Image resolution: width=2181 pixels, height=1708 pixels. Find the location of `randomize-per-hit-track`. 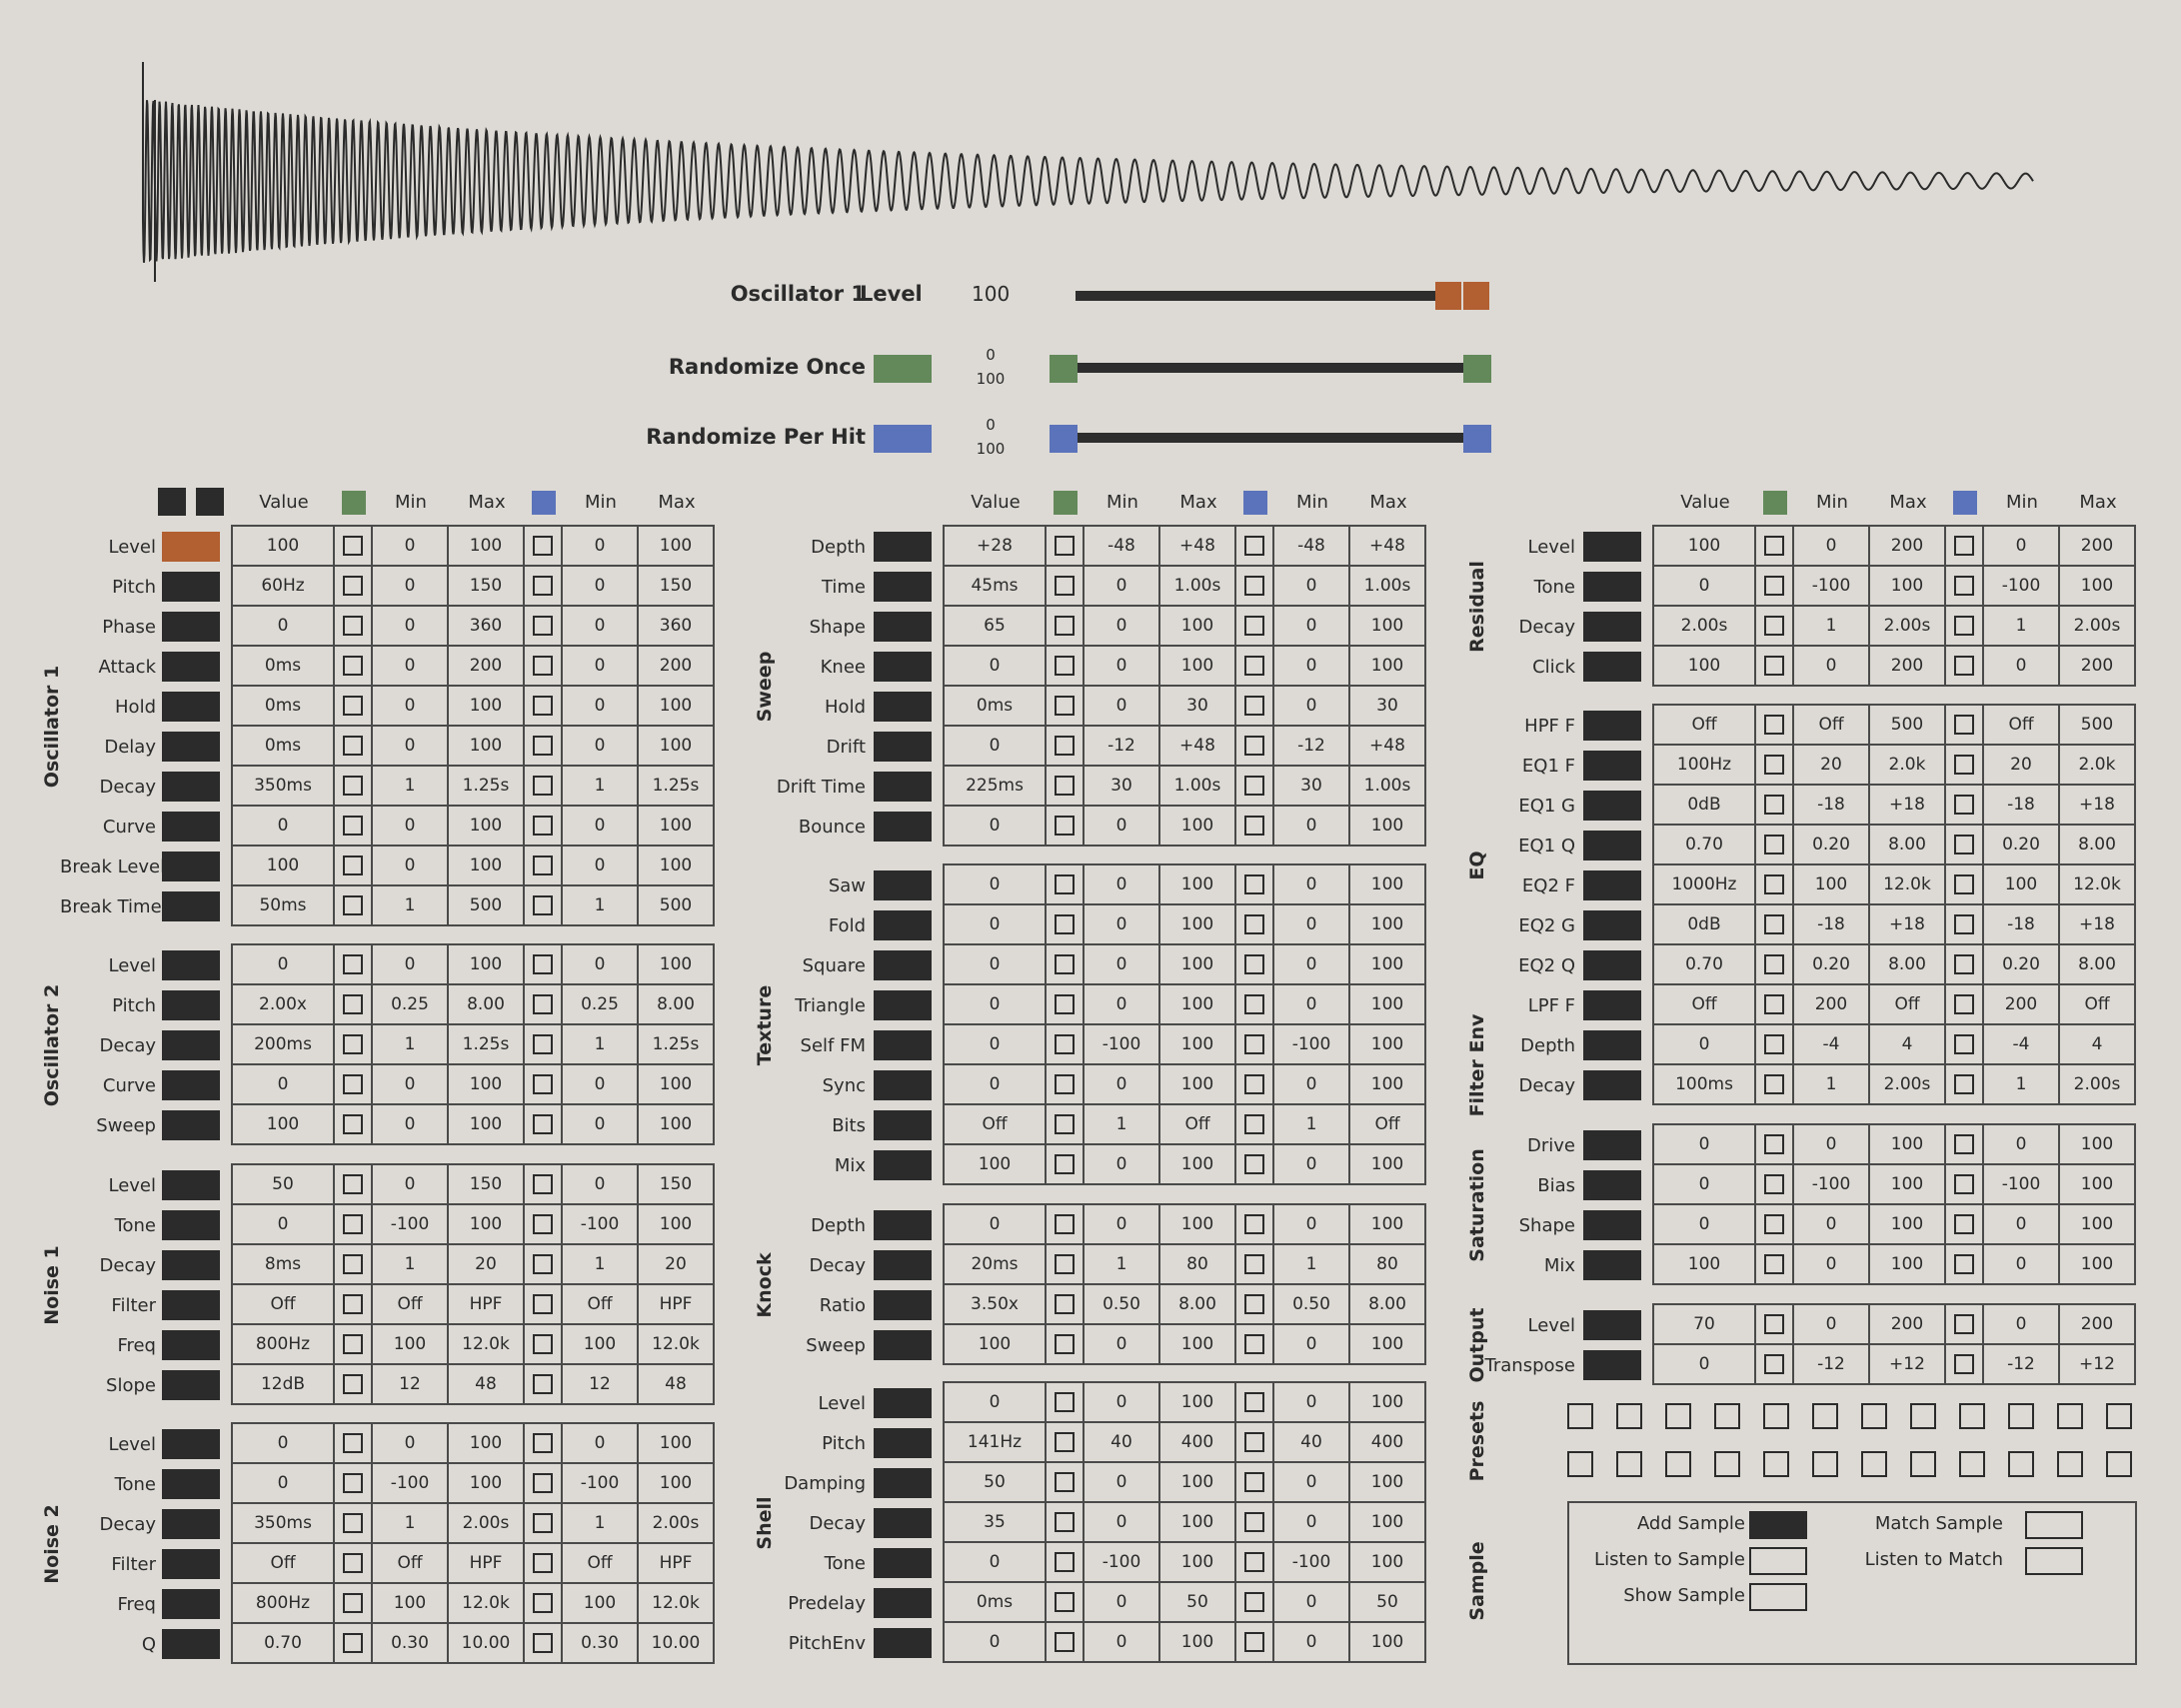

randomize-per-hit-track is located at coordinates (1269, 438).